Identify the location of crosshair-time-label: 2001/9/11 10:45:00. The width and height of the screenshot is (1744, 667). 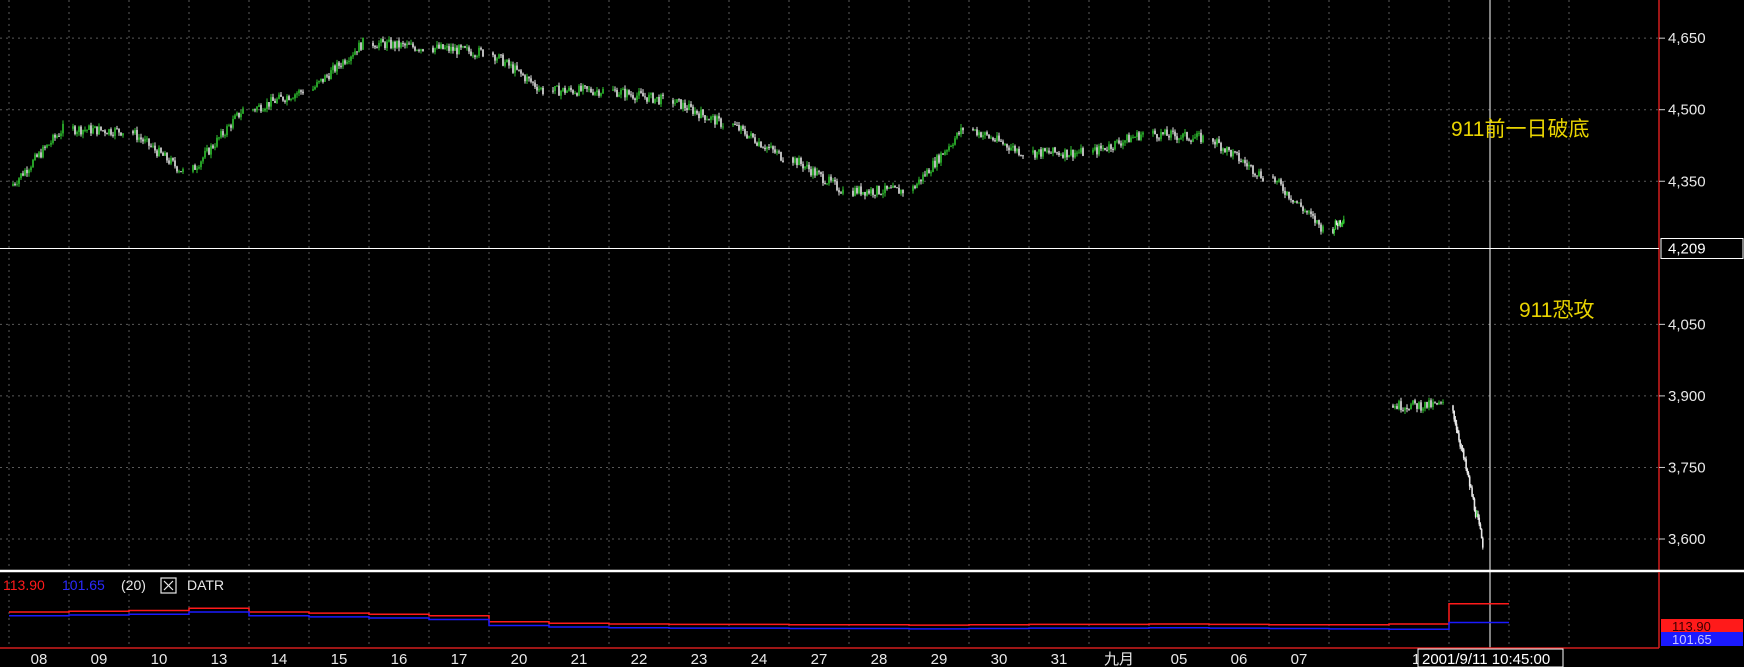
(1490, 657).